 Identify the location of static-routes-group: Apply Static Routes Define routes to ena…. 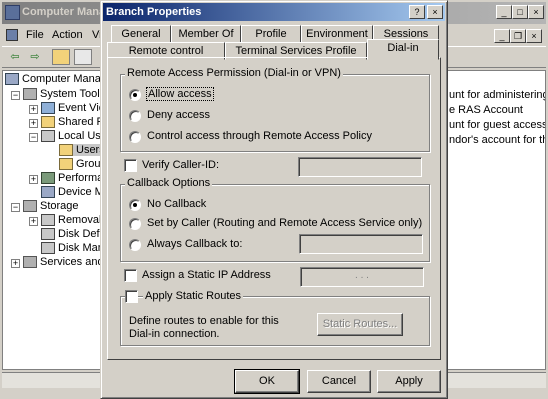
(275, 318).